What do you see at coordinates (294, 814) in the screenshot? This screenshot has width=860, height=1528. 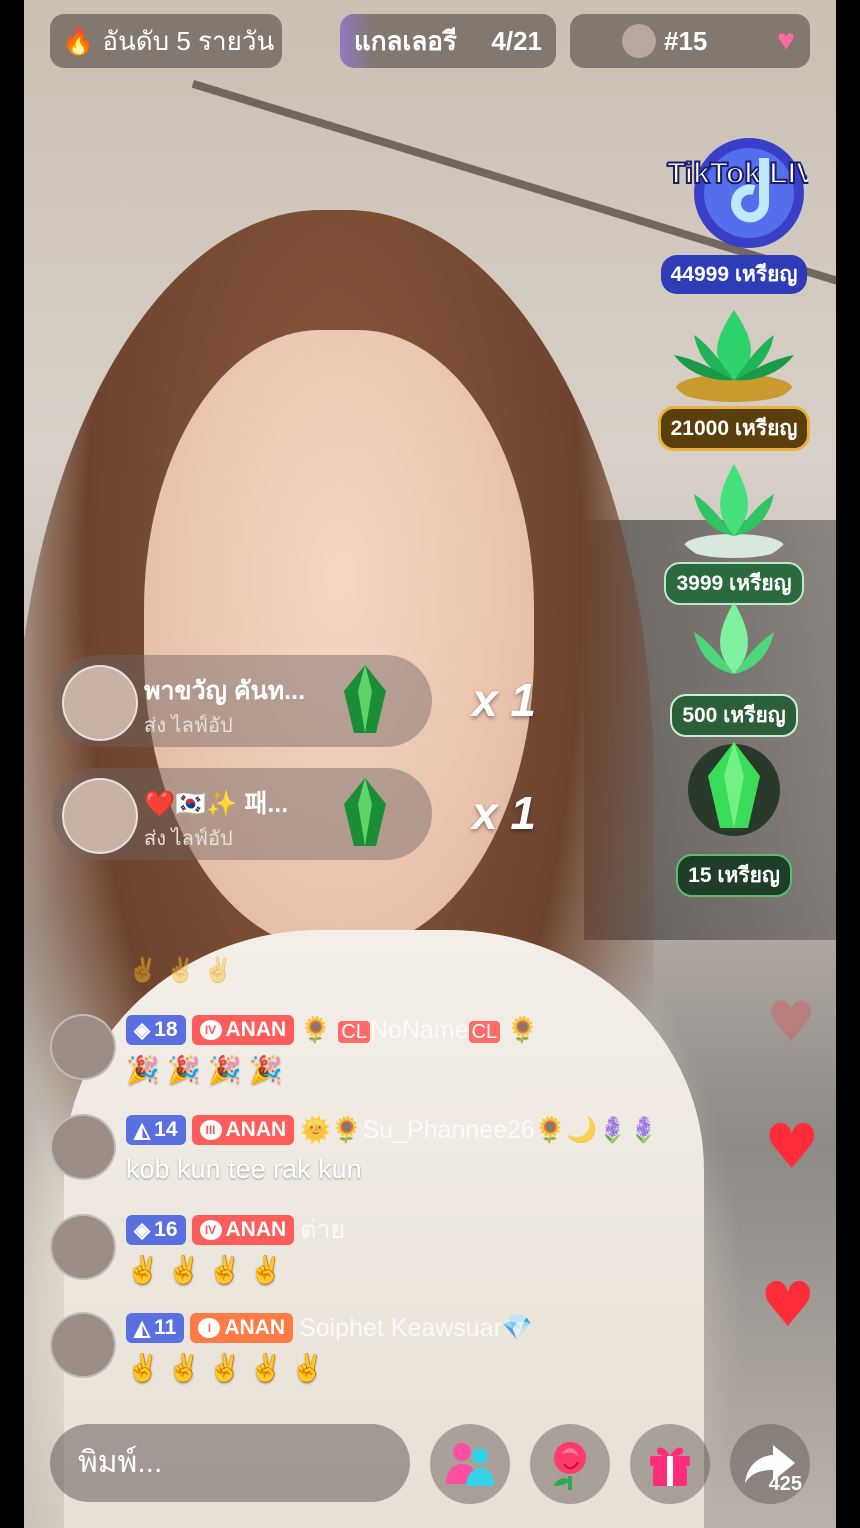 I see `gift-notification: ❤️🇰🇷✨ 패... ส่ง ไลฟ์อัป x 1` at bounding box center [294, 814].